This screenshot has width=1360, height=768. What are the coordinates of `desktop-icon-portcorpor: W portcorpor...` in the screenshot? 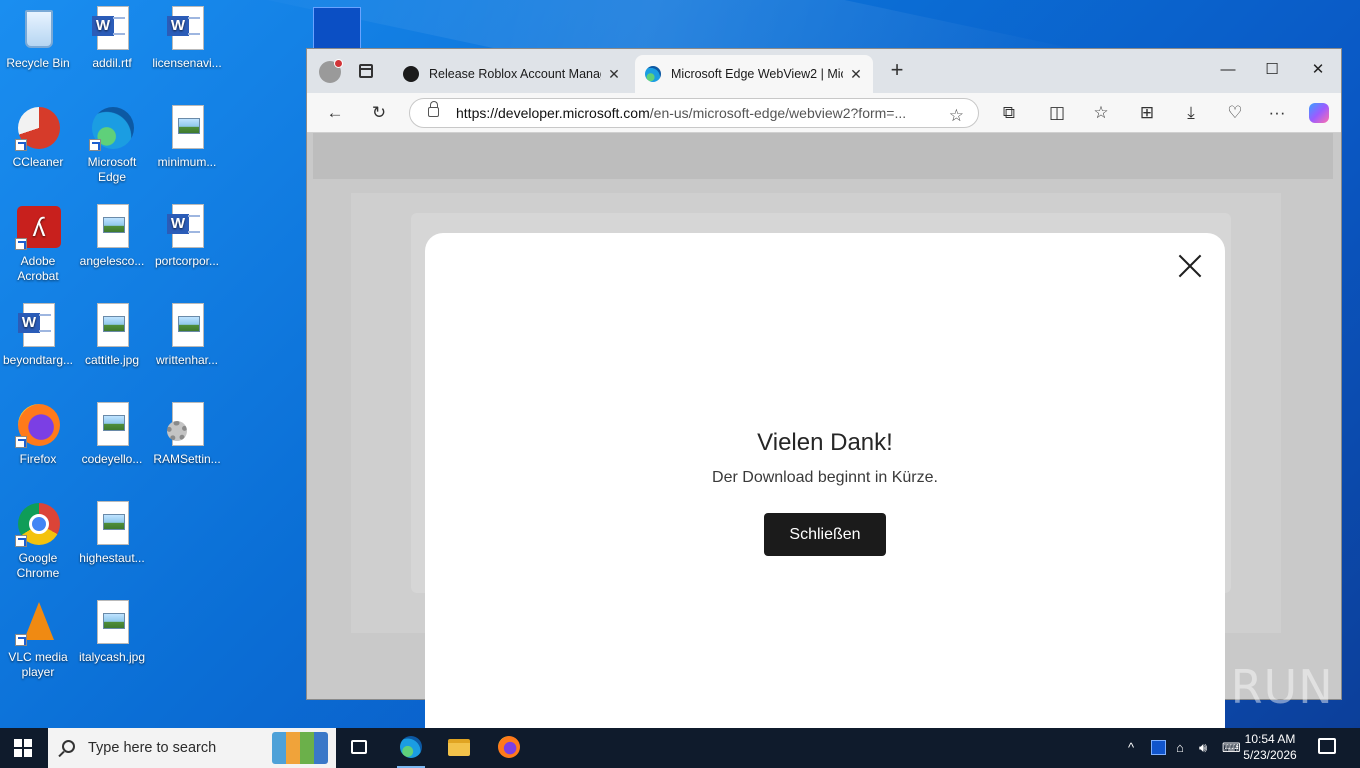 It's located at (187, 236).